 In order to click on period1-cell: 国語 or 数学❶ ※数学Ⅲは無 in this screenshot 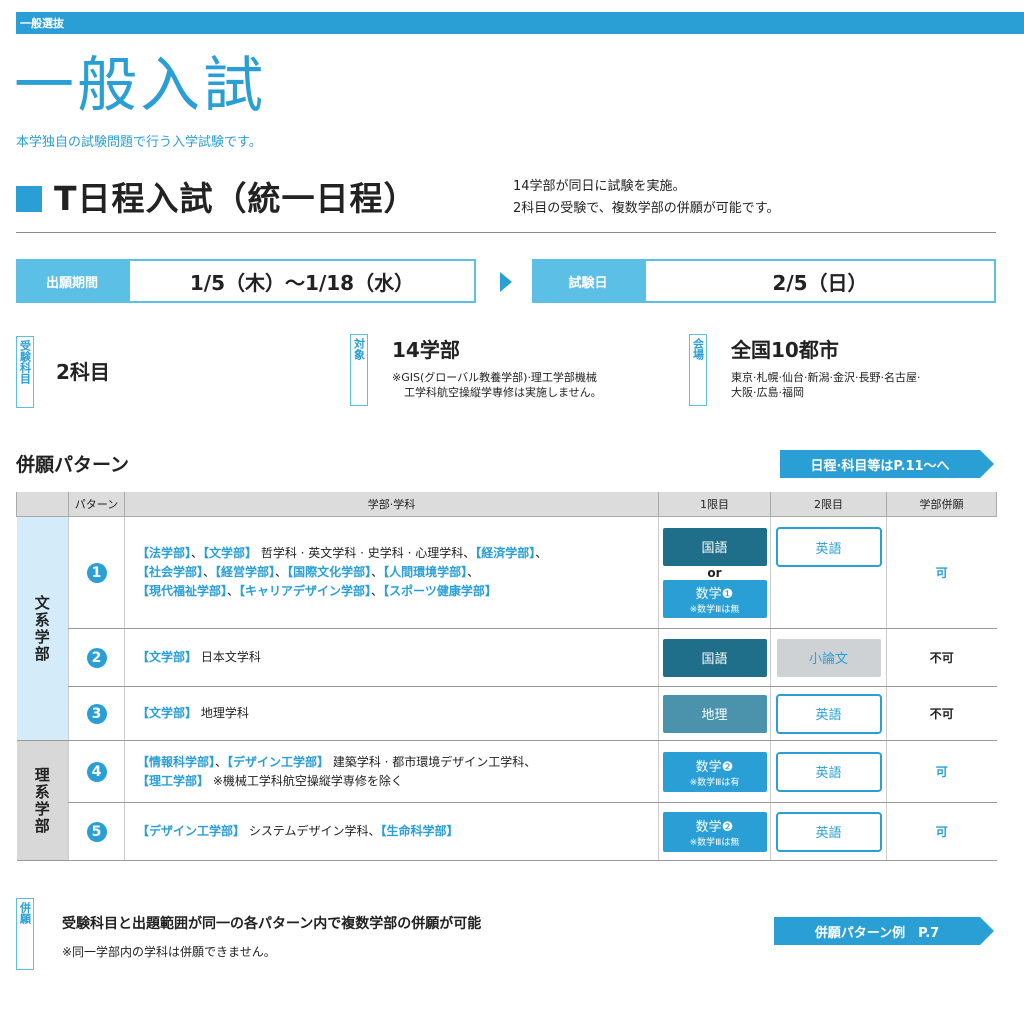, I will do `click(714, 572)`.